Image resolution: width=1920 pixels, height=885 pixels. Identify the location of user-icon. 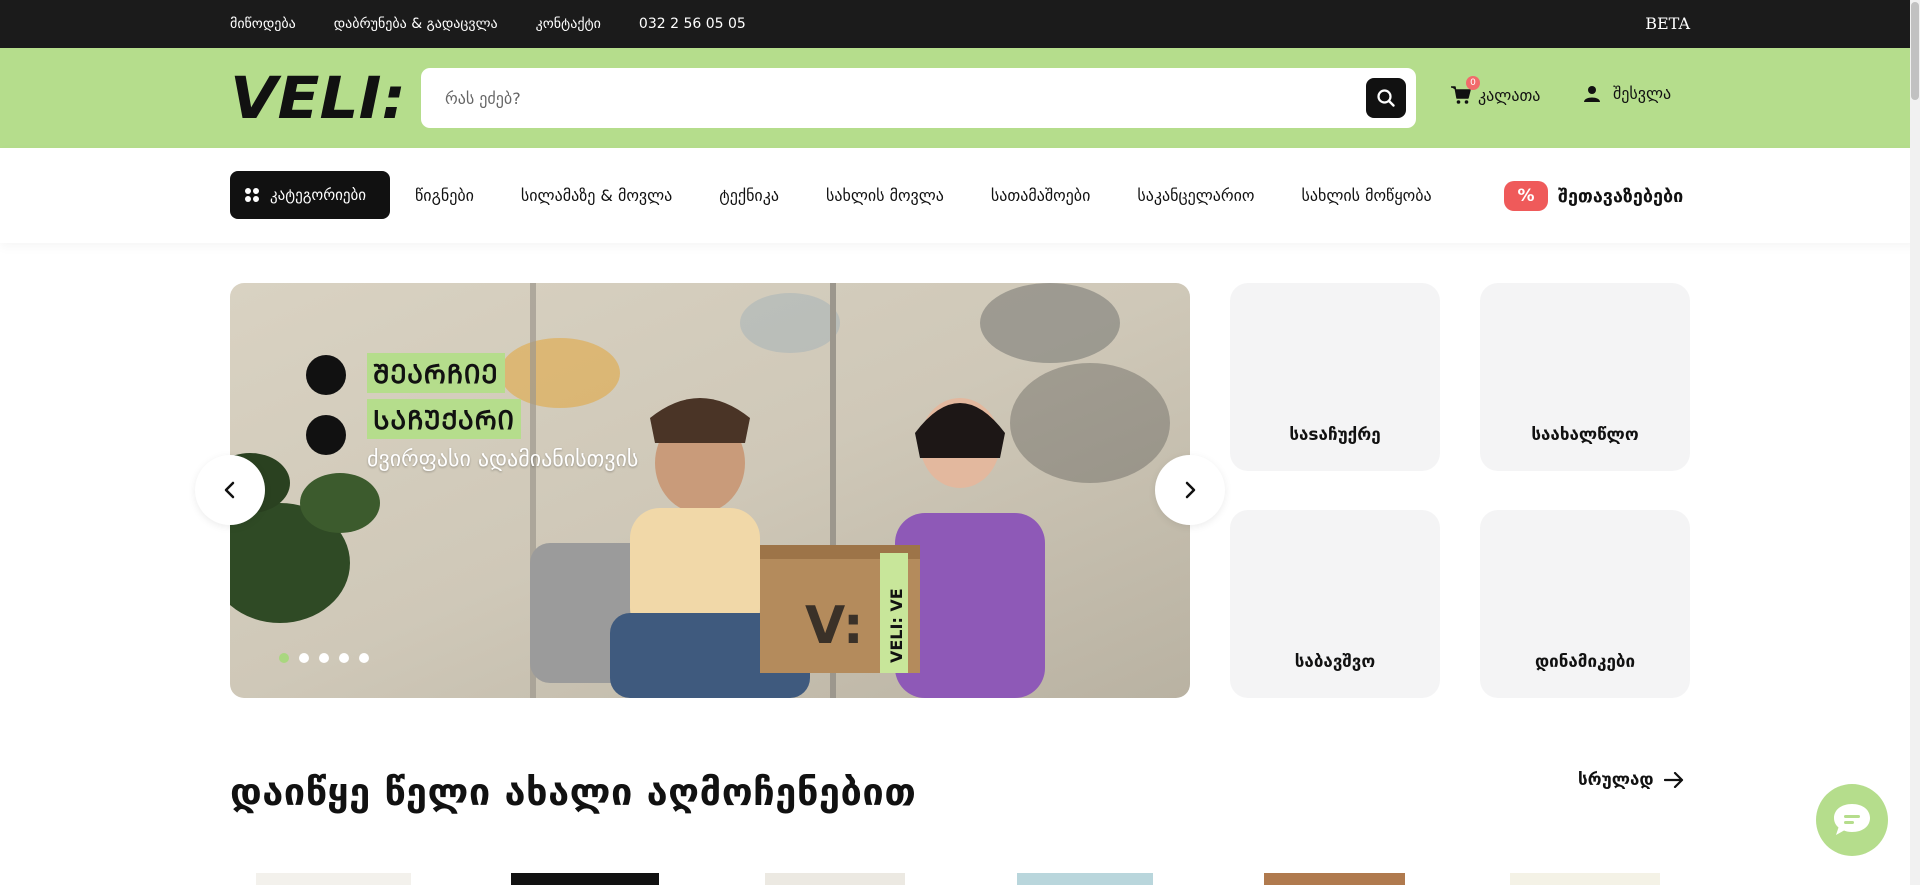
(1592, 93).